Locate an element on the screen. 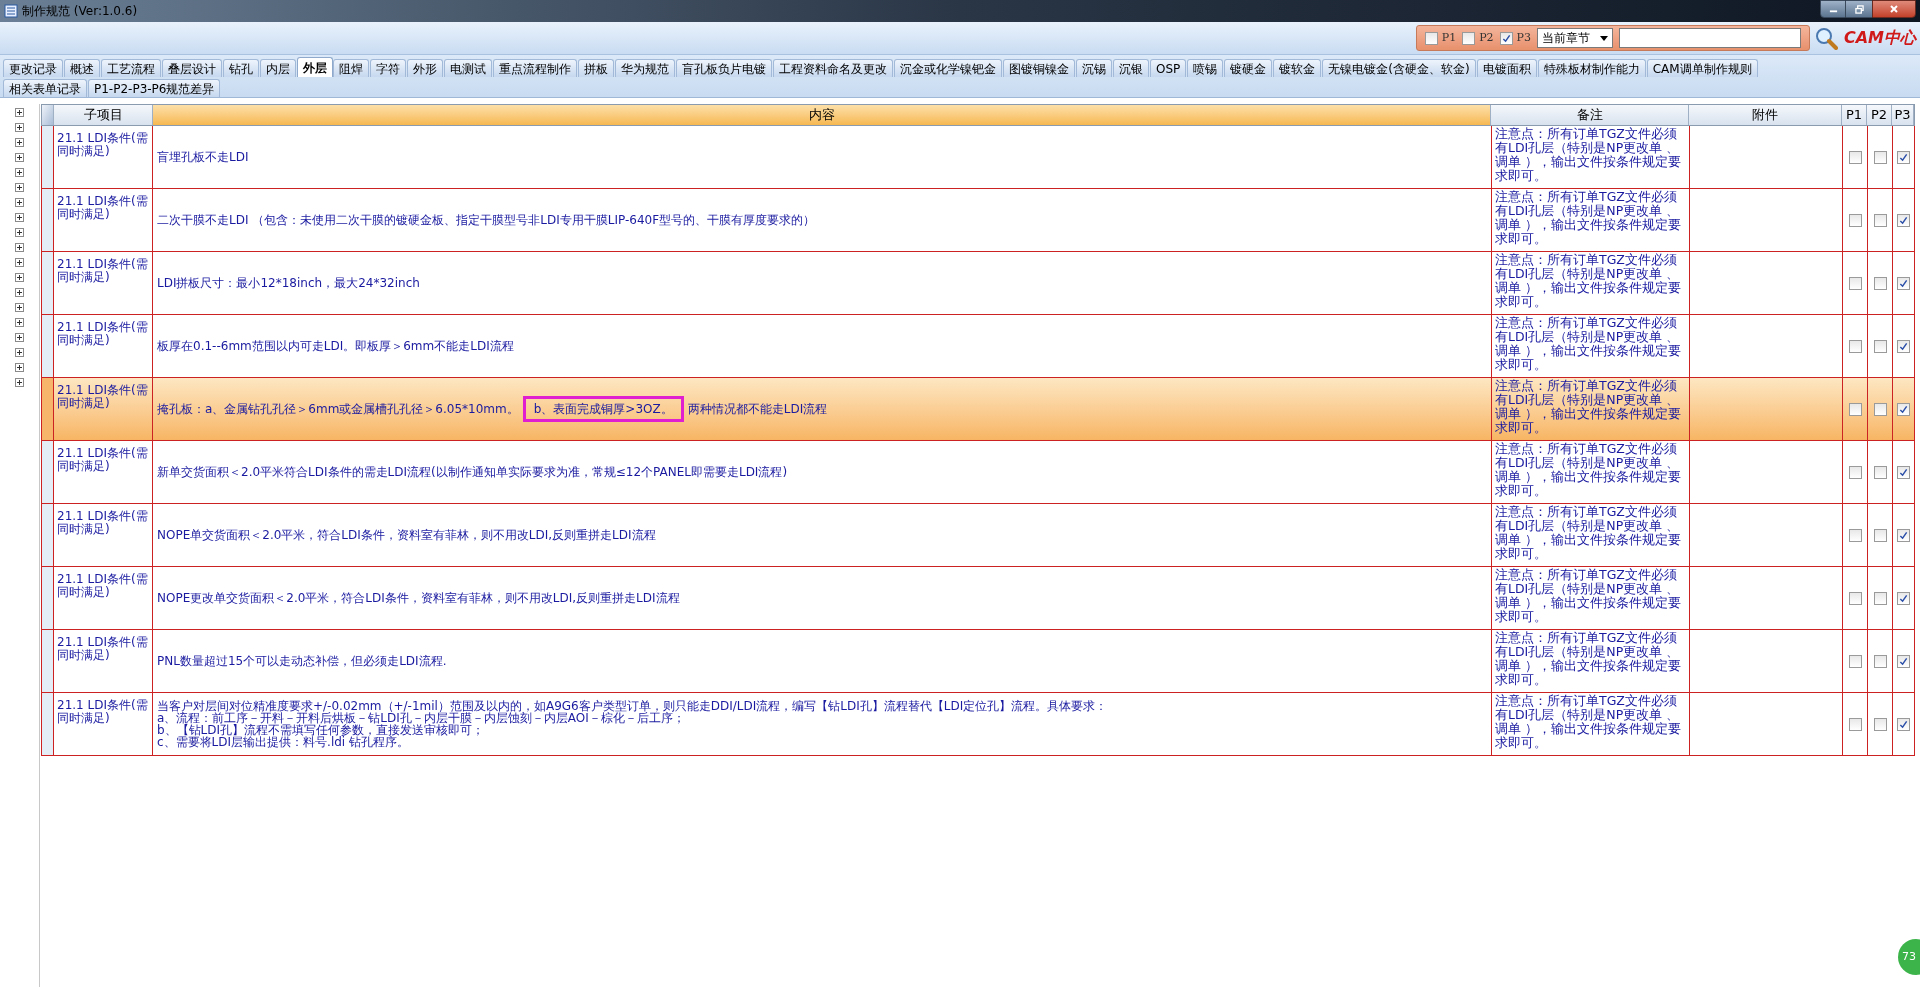  close-button is located at coordinates (1894, 9).